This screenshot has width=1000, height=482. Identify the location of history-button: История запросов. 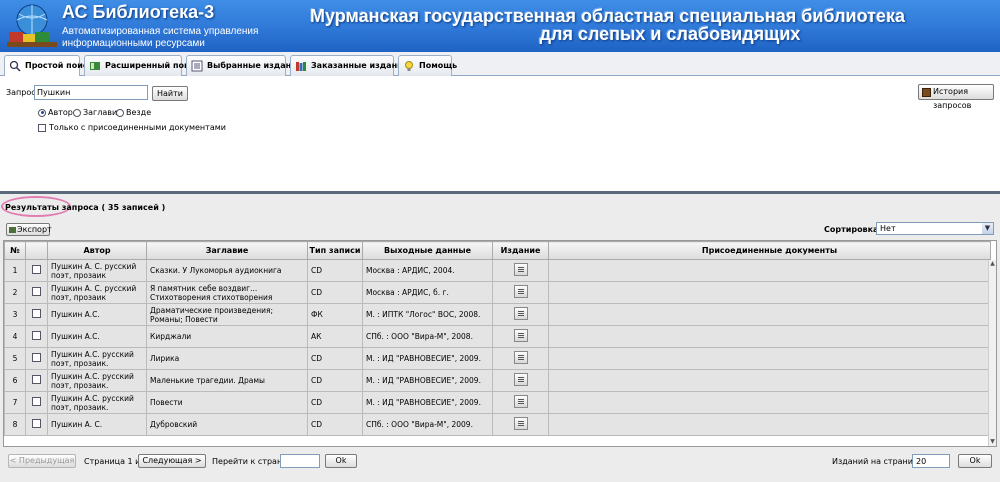
(956, 97).